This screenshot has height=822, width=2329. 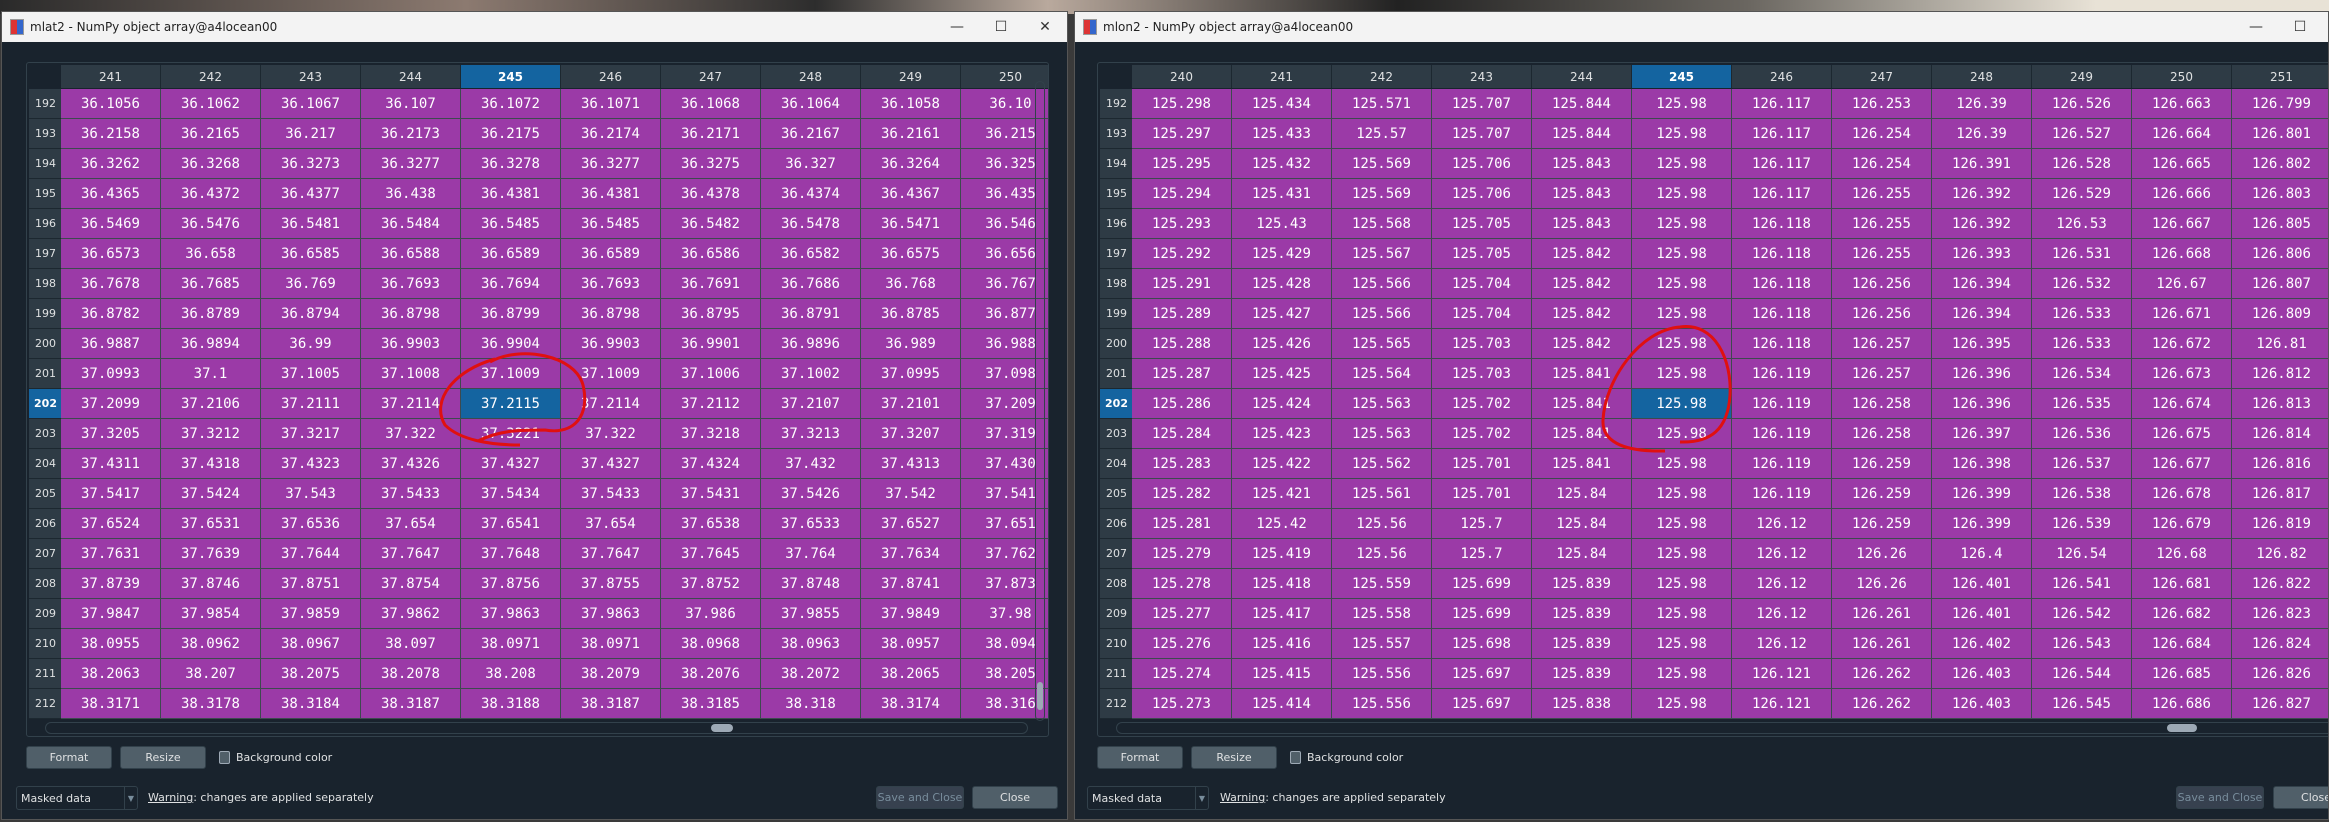 What do you see at coordinates (1582, 194) in the screenshot?
I see `table-cell: 125.843` at bounding box center [1582, 194].